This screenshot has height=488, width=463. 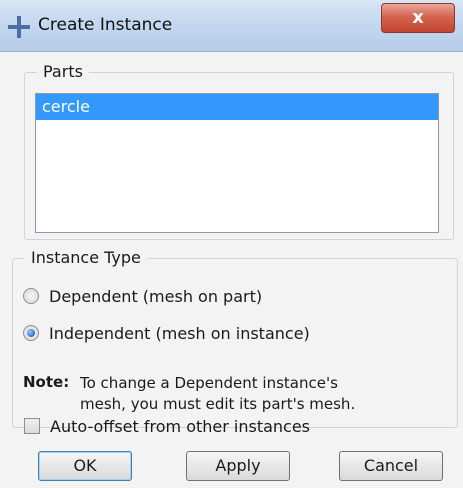 I want to click on auto-offset-option: Auto-offset from other instances, so click(x=167, y=426).